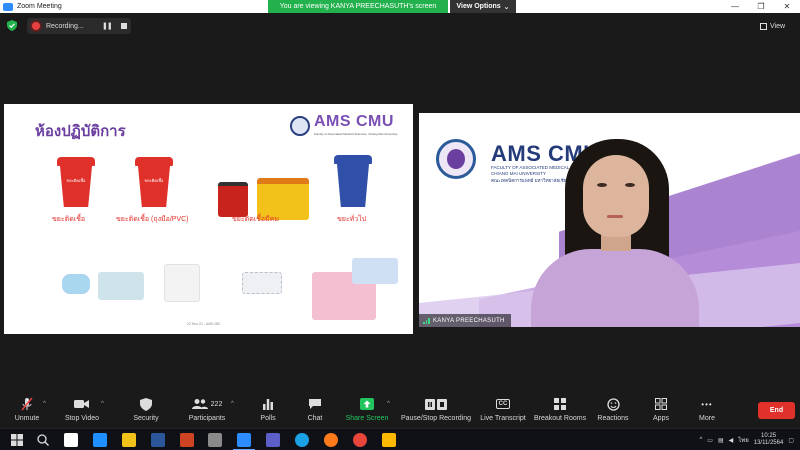  What do you see at coordinates (560, 418) in the screenshot?
I see `breakout-rooms-label: Breakout Rooms` at bounding box center [560, 418].